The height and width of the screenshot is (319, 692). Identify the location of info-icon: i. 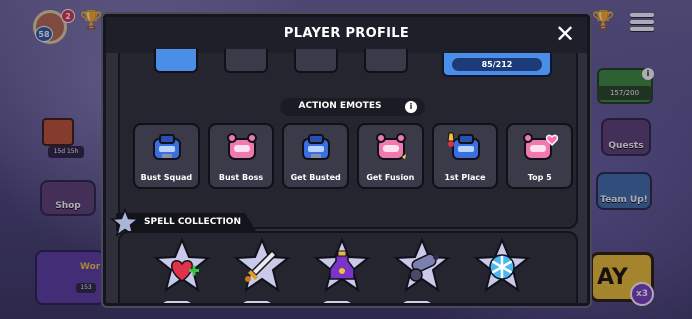
(411, 107).